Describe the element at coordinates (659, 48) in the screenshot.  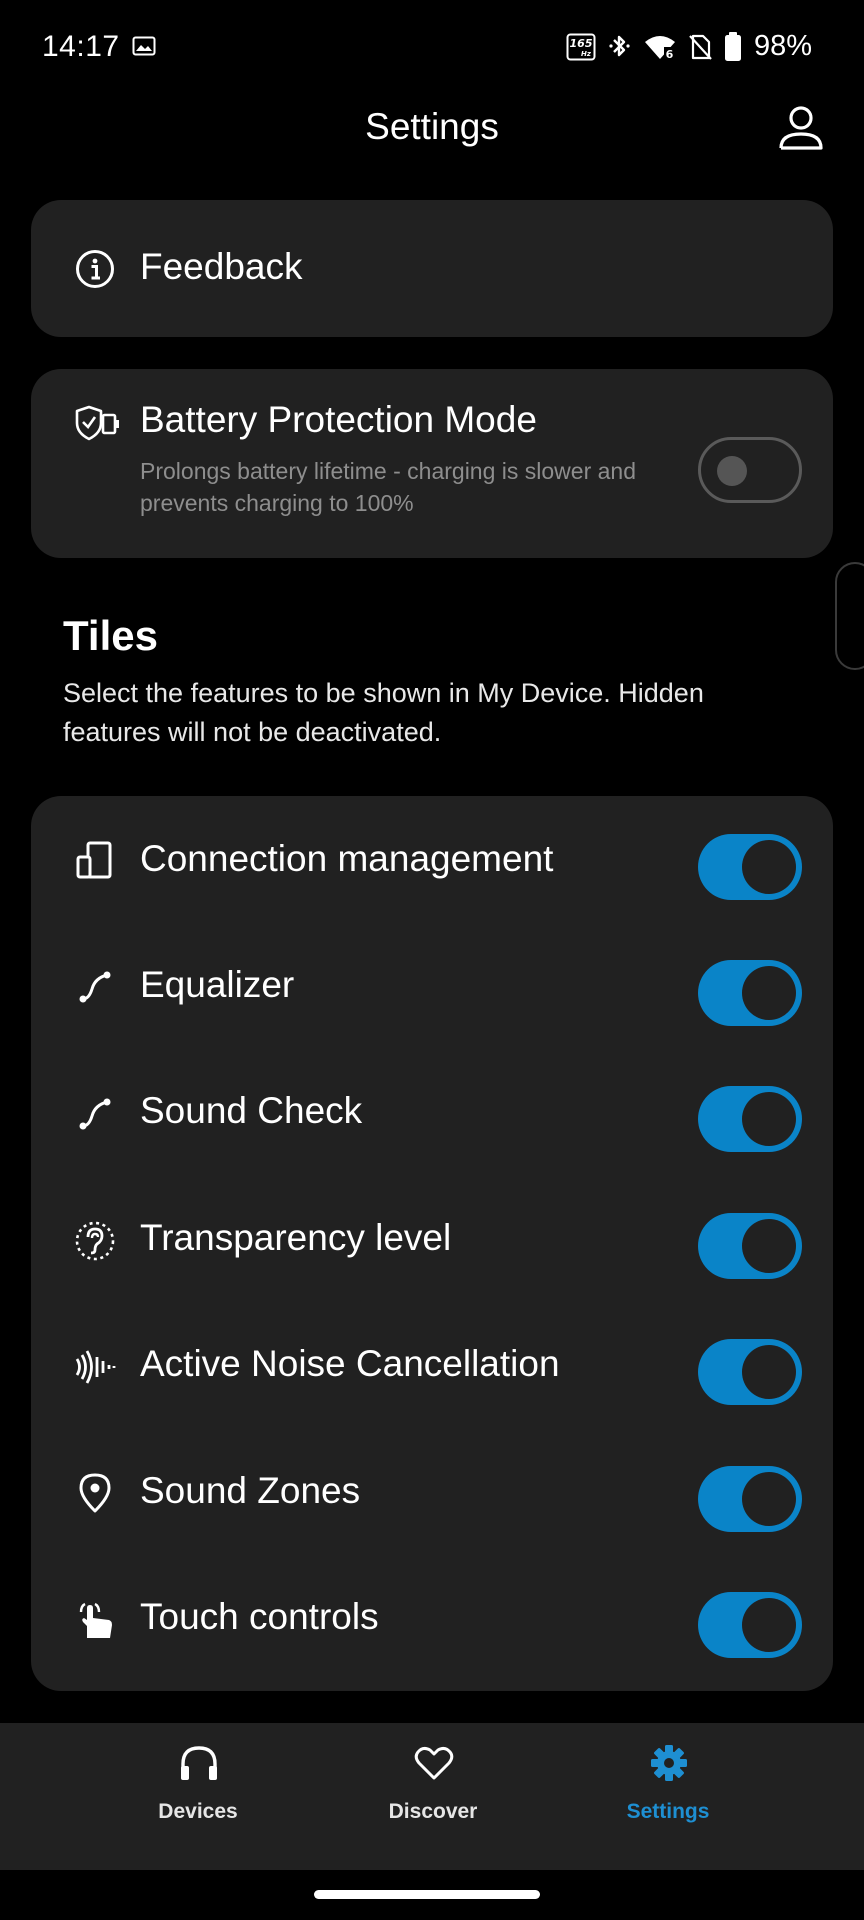
I see `wifi-icon: 6` at that location.